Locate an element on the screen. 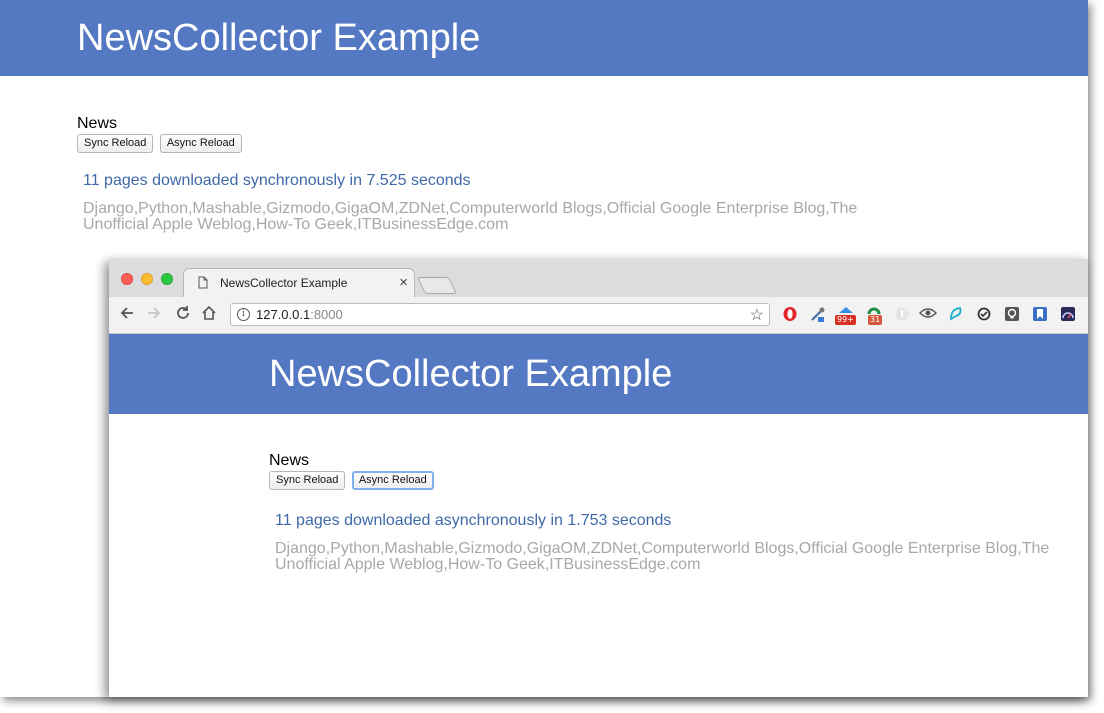 This screenshot has height=713, width=1104. mail-extension-icon: 99+ is located at coordinates (845, 315).